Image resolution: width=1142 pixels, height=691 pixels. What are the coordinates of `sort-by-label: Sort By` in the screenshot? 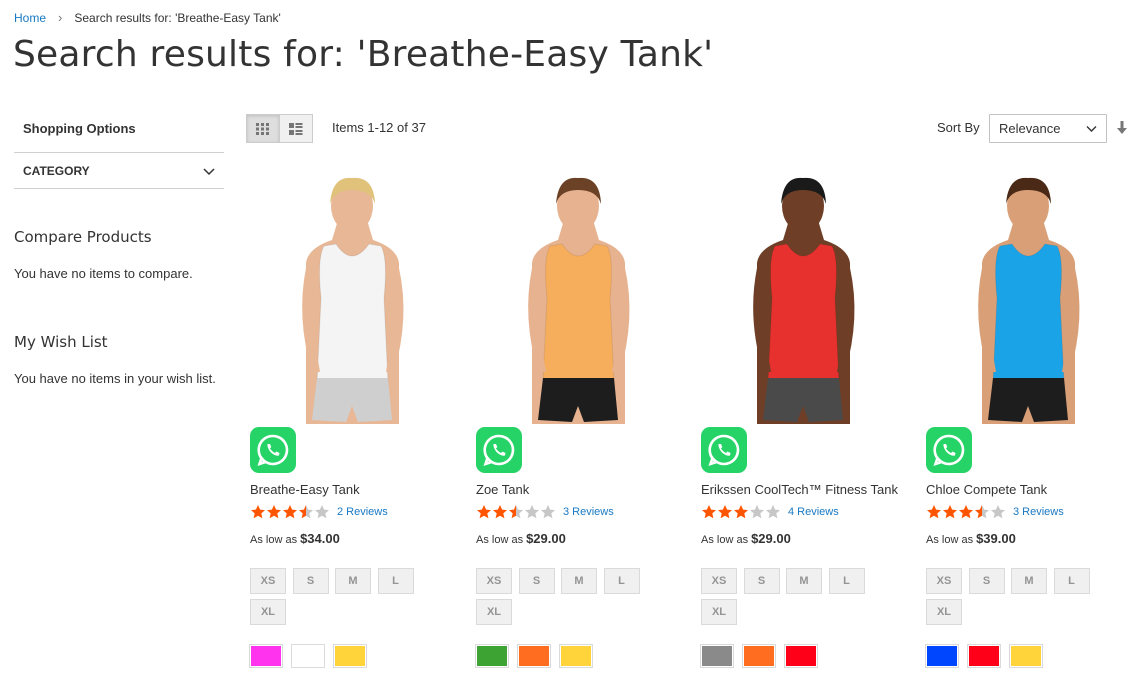 It's located at (958, 127).